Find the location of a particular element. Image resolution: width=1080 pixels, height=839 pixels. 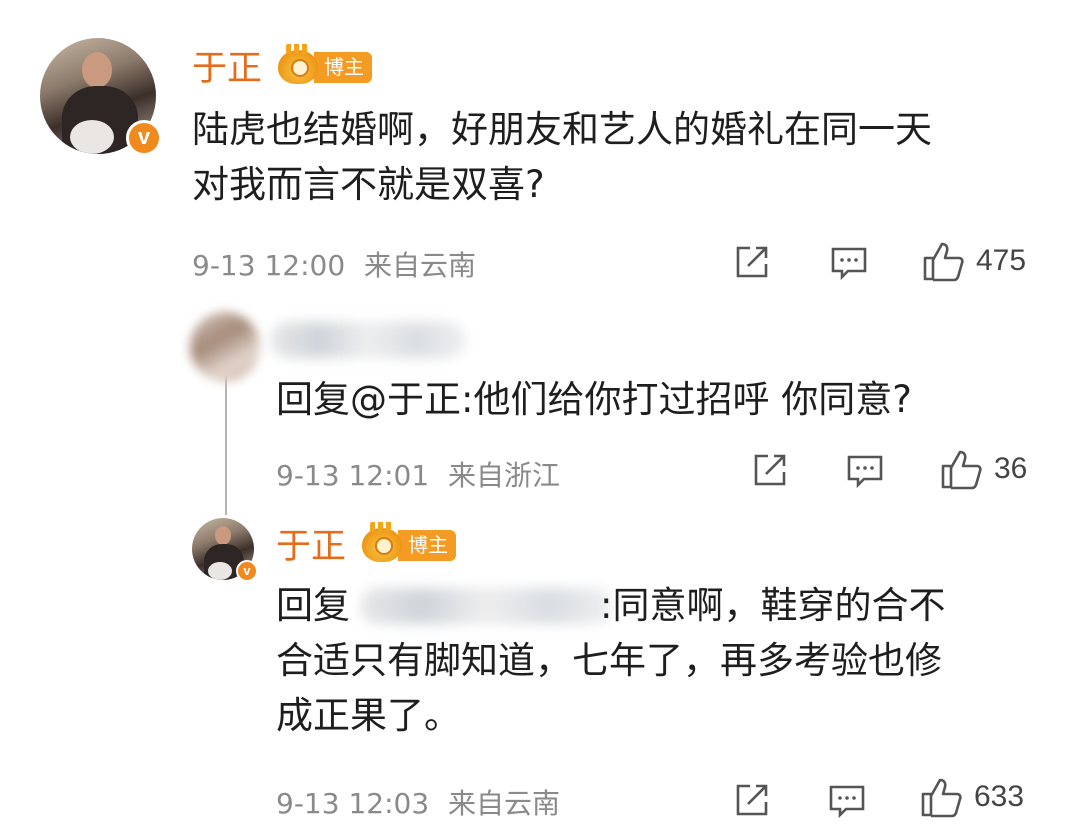

reply-text-line: 合适只有脚知道，七年了，再多考验也修 is located at coordinates (609, 660).